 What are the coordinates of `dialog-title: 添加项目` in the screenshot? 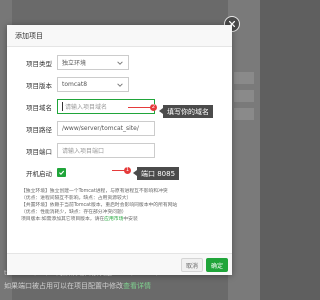 It's located at (119, 36).